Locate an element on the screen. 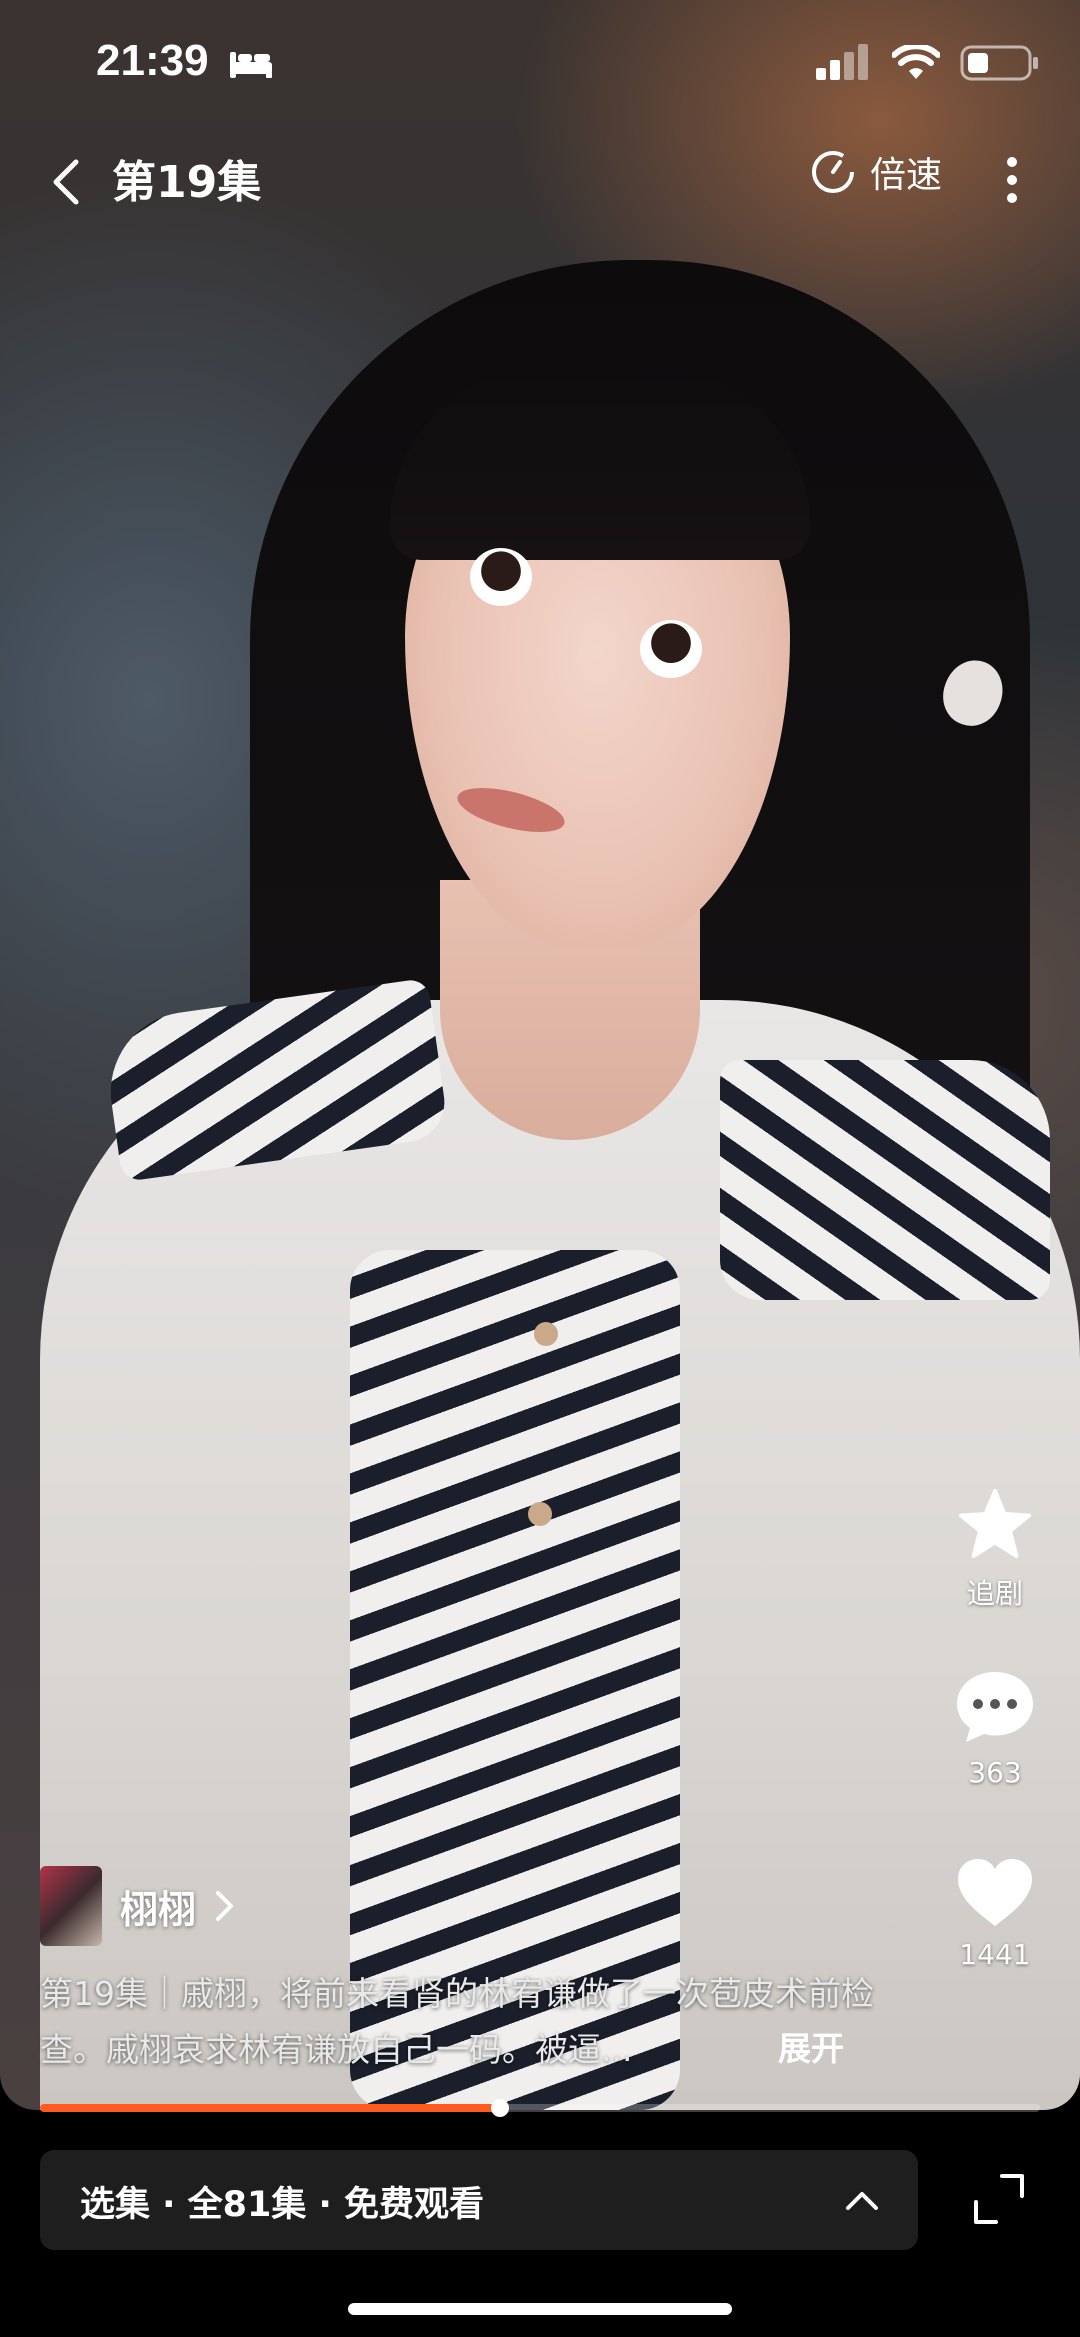 This screenshot has height=2337, width=1080. like-button: 1441 is located at coordinates (995, 1913).